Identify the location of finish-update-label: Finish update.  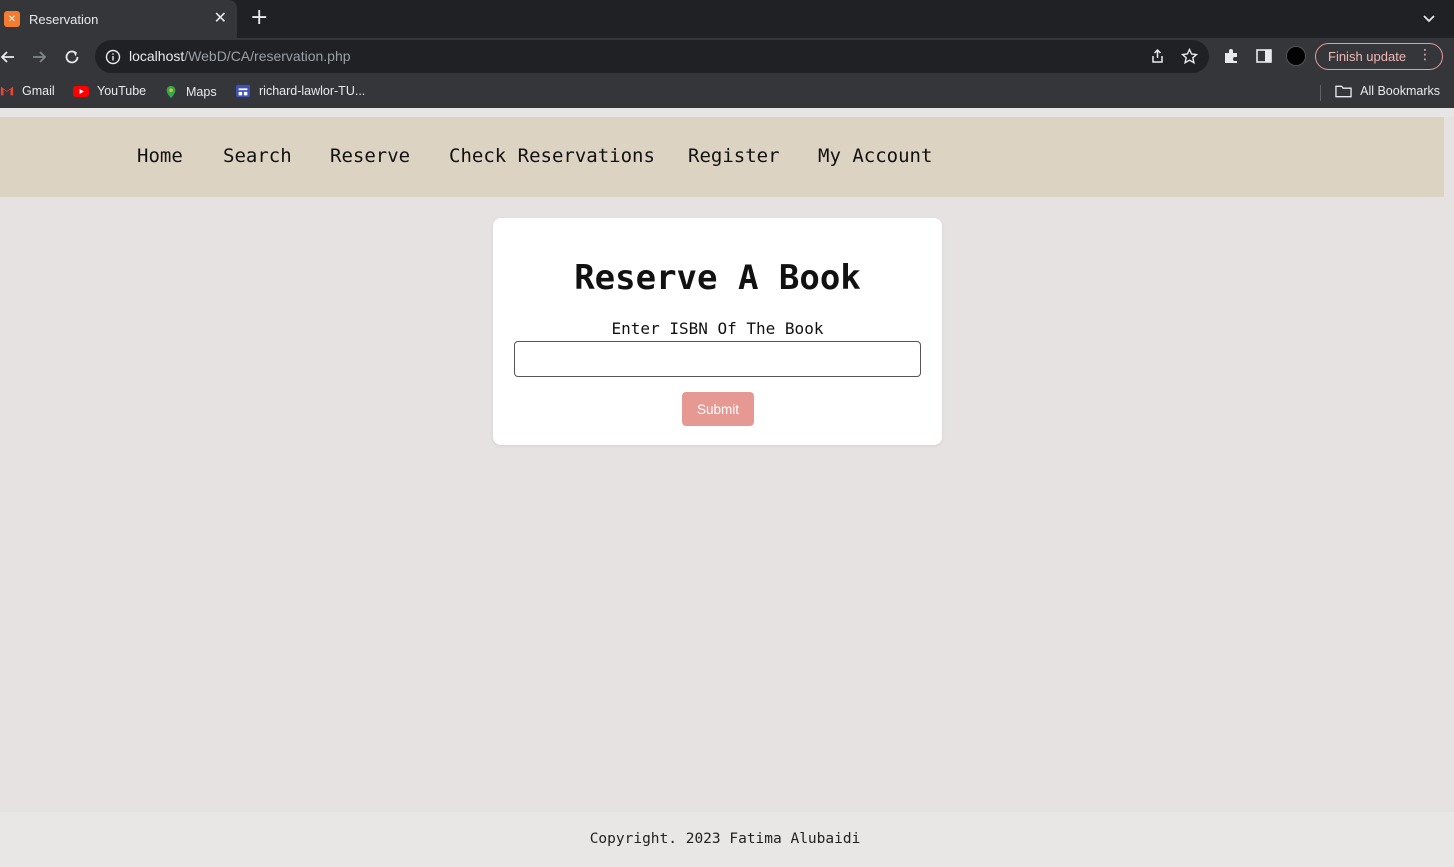
(1367, 56).